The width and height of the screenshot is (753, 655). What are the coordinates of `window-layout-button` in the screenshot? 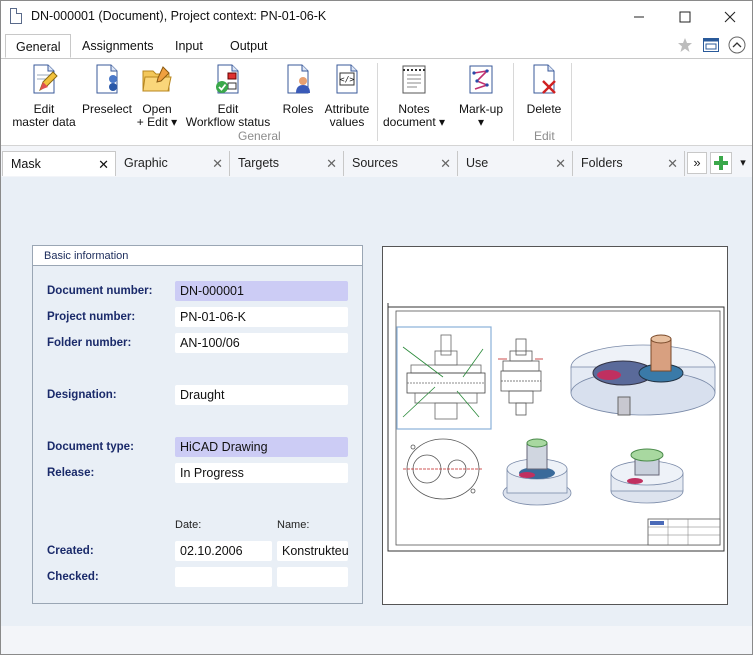 It's located at (711, 45).